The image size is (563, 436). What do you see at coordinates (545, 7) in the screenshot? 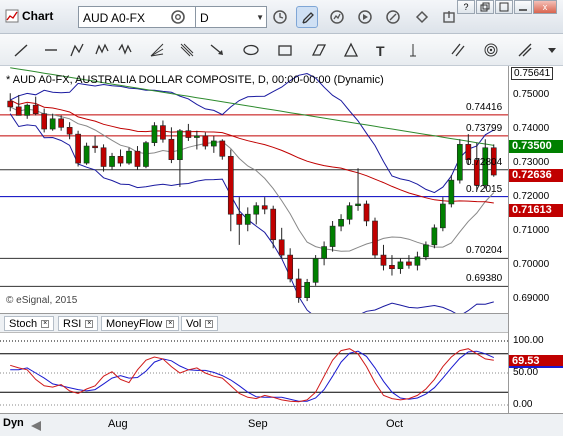
I see `close-button: x` at bounding box center [545, 7].